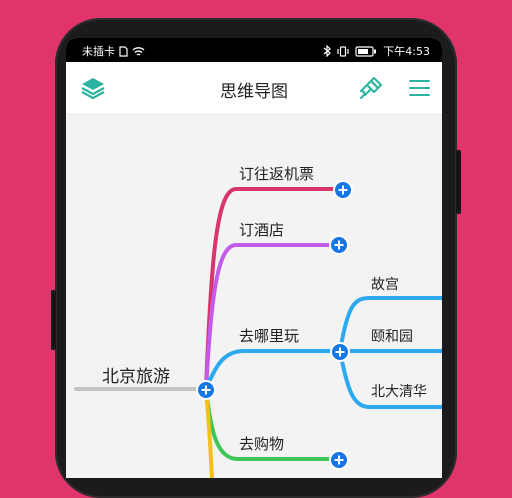 This screenshot has width=512, height=498. What do you see at coordinates (98, 51) in the screenshot?
I see `carrier-text: 未插卡` at bounding box center [98, 51].